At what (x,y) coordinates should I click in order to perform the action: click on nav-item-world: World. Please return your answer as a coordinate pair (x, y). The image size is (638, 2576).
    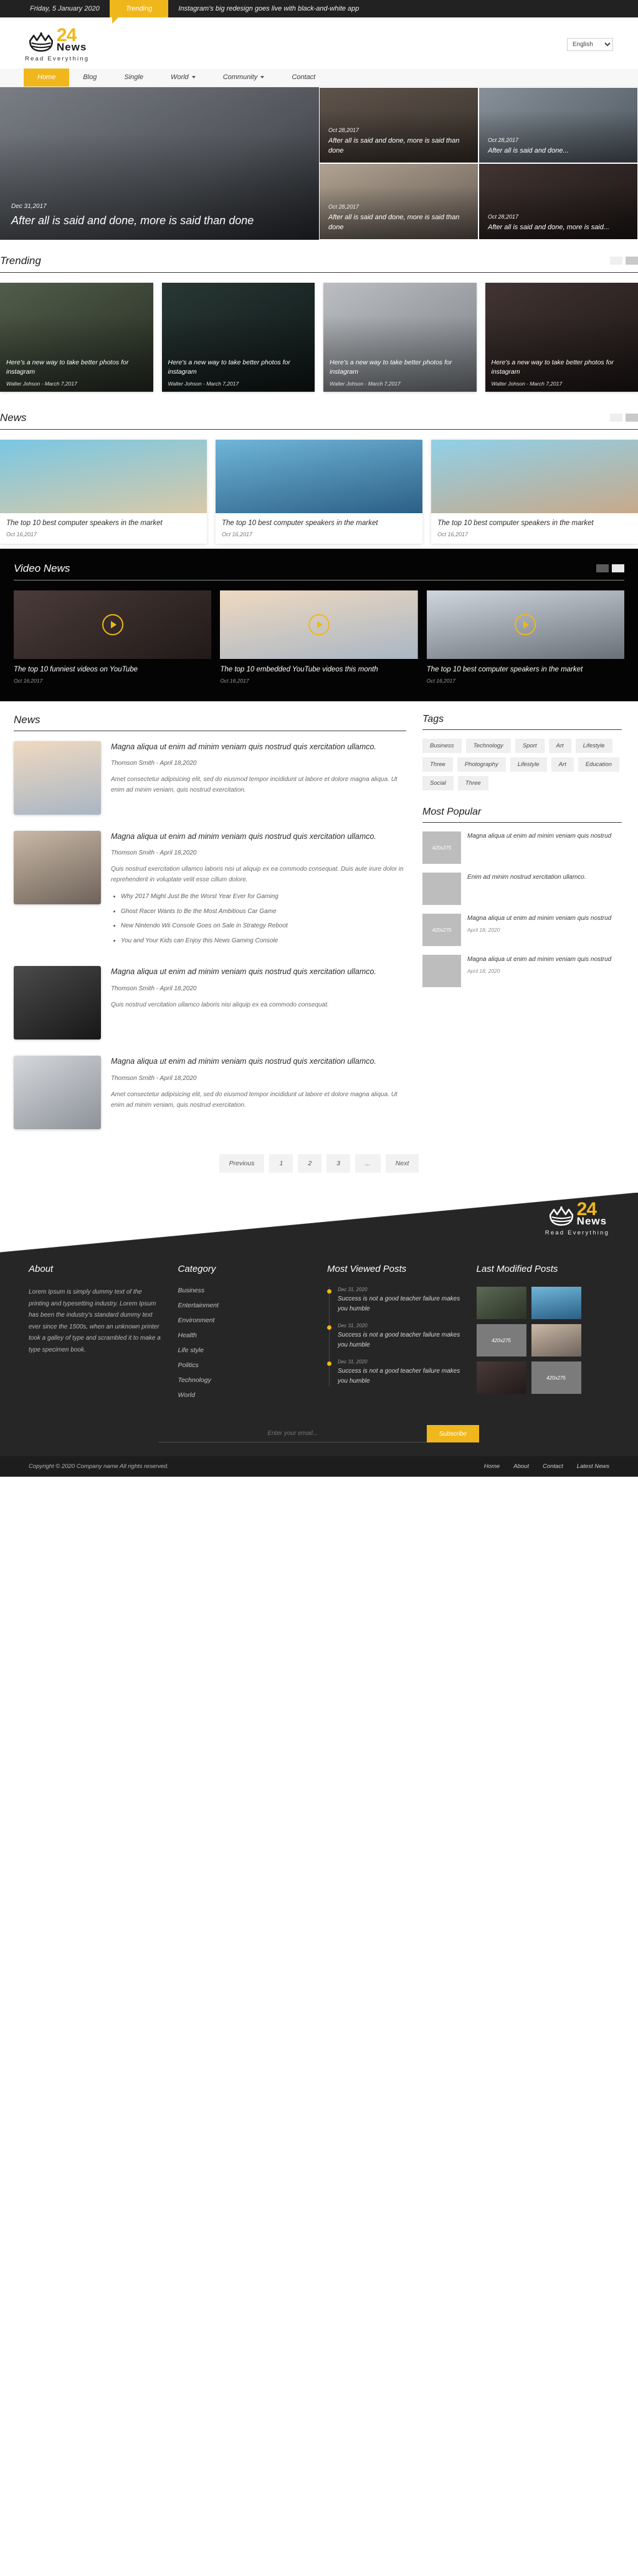
    Looking at the image, I should click on (183, 78).